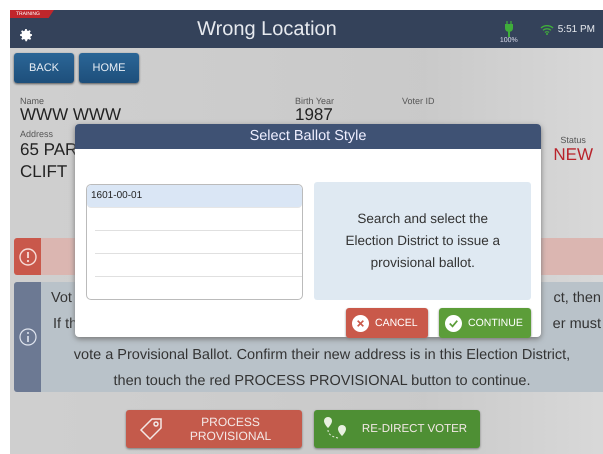 The image size is (603, 454). Describe the element at coordinates (49, 150) in the screenshot. I see `address-line: 65 PAR` at that location.